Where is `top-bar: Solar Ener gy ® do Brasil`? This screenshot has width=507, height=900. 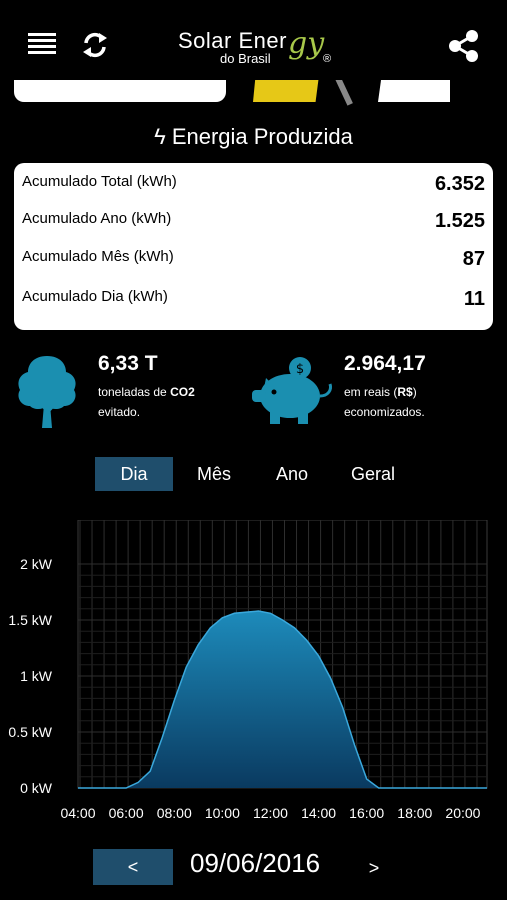 top-bar: Solar Ener gy ® do Brasil is located at coordinates (253, 40).